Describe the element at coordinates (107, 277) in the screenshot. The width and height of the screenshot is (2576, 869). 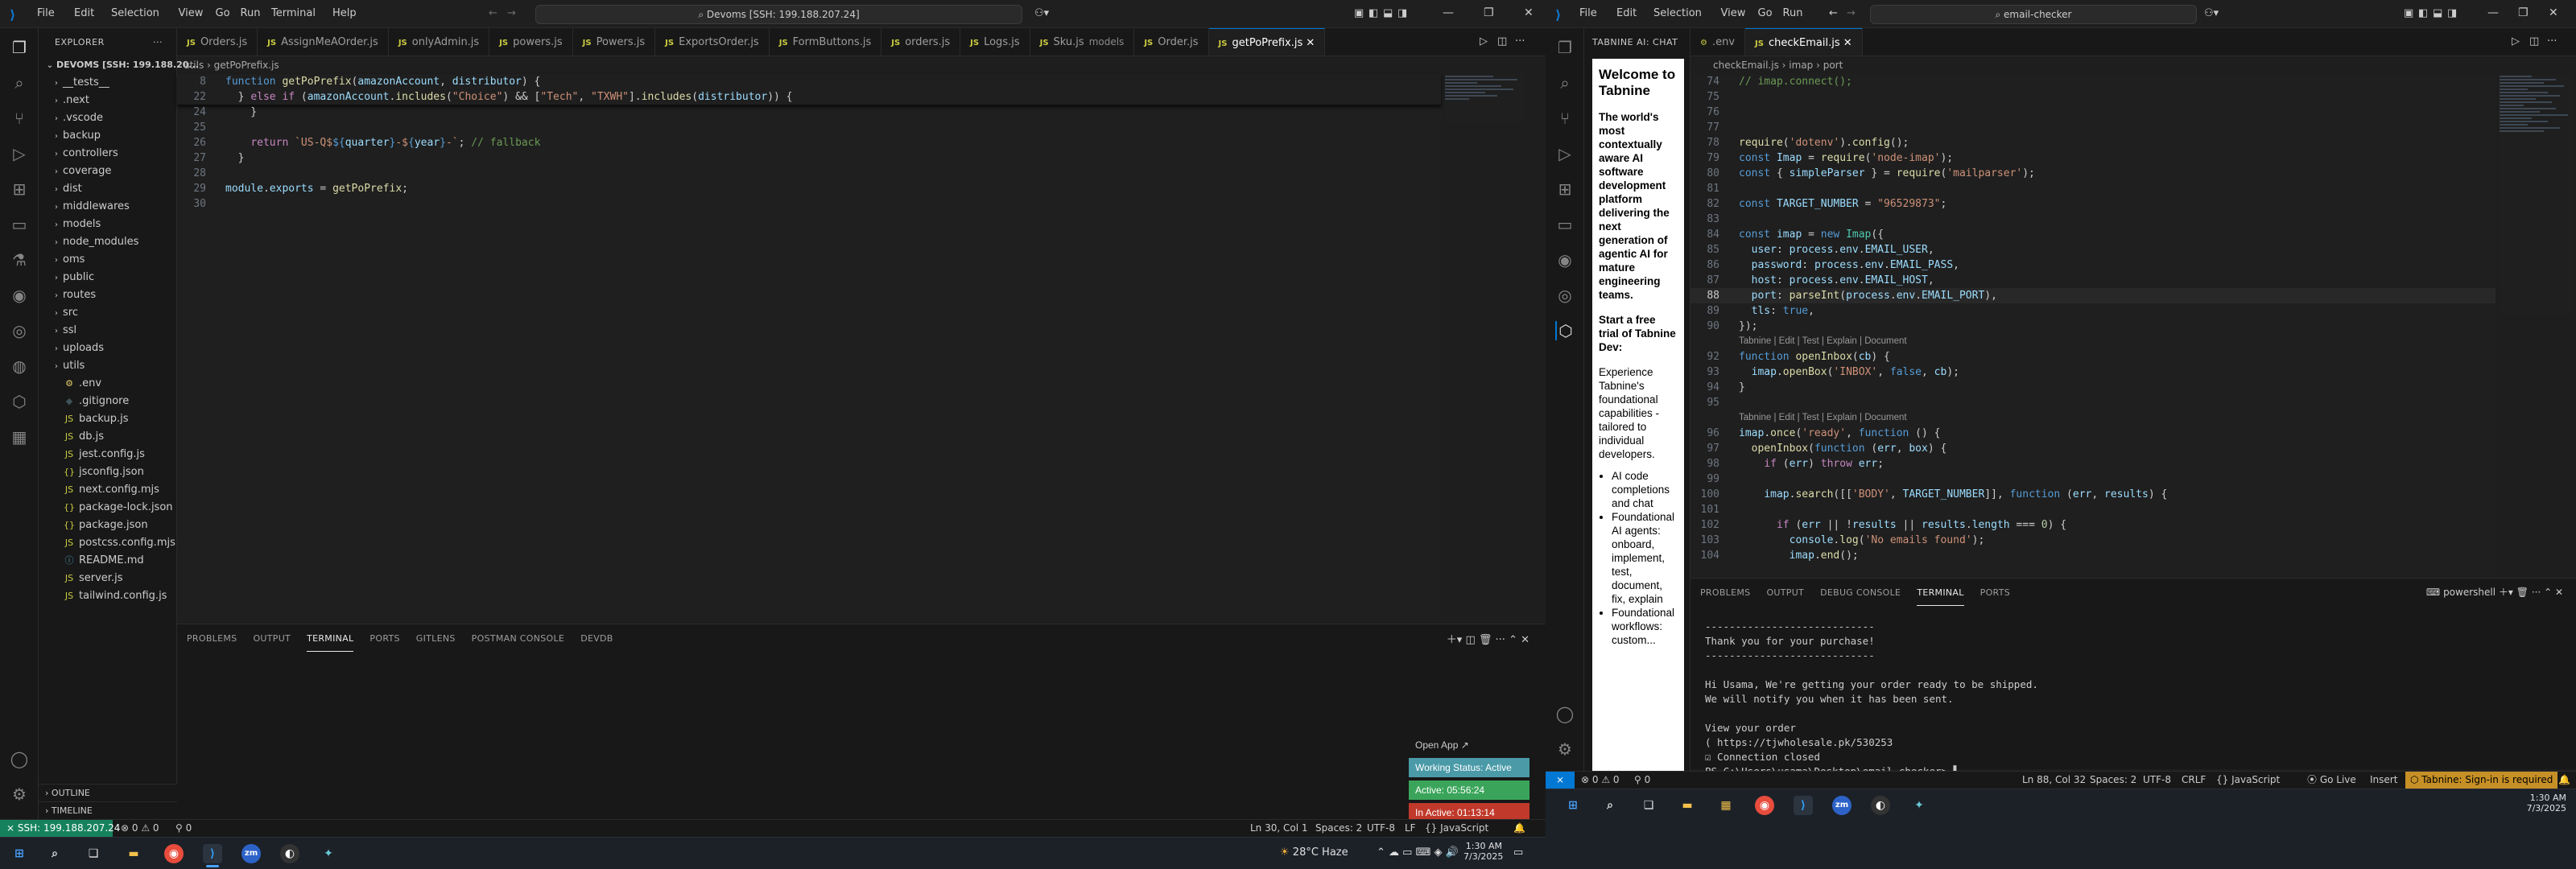
I see `folder-item: › public` at that location.